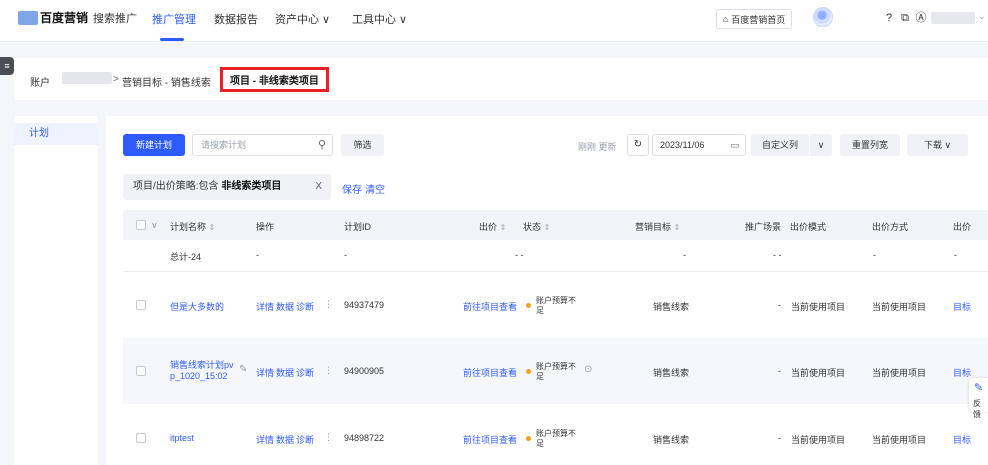 This screenshot has width=988, height=465. What do you see at coordinates (808, 227) in the screenshot?
I see `col-bid-mode: 出价模式` at bounding box center [808, 227].